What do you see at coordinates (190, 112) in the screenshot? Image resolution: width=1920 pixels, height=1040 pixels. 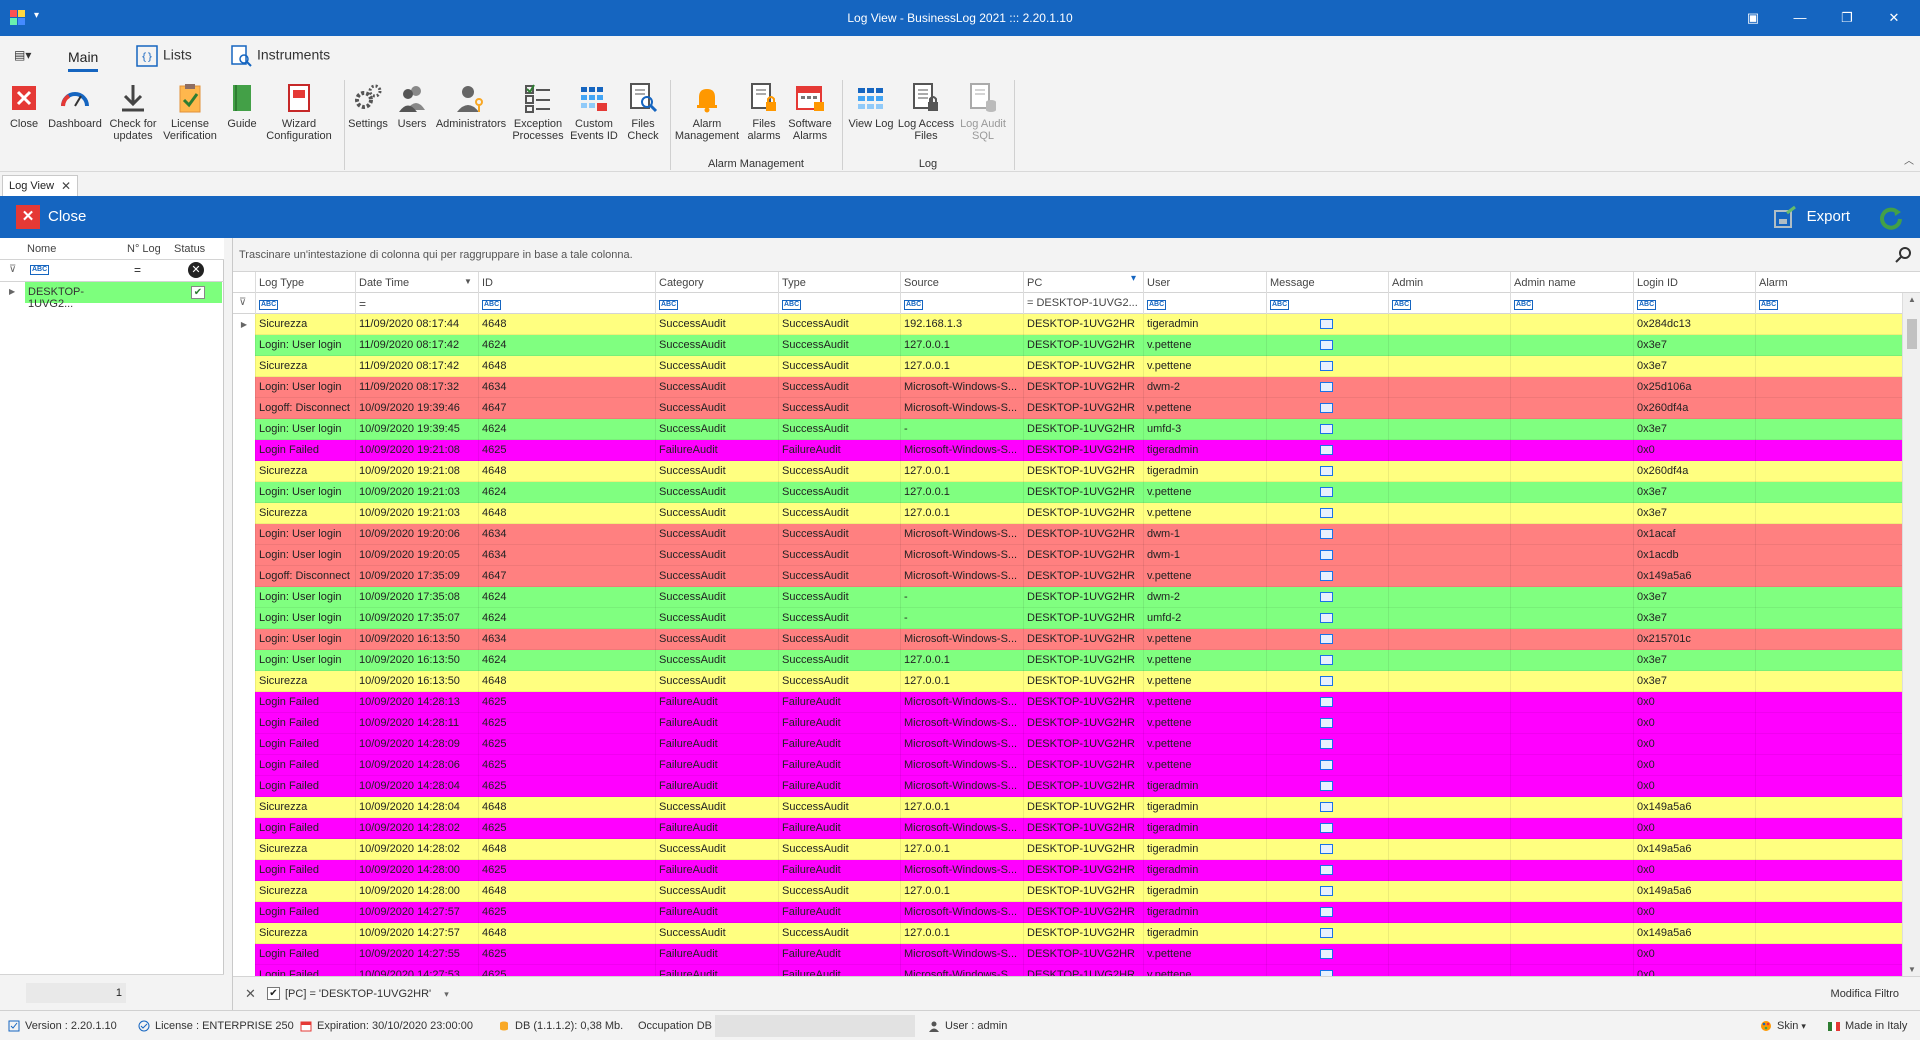 I see `license-verification-button: License Verification` at bounding box center [190, 112].